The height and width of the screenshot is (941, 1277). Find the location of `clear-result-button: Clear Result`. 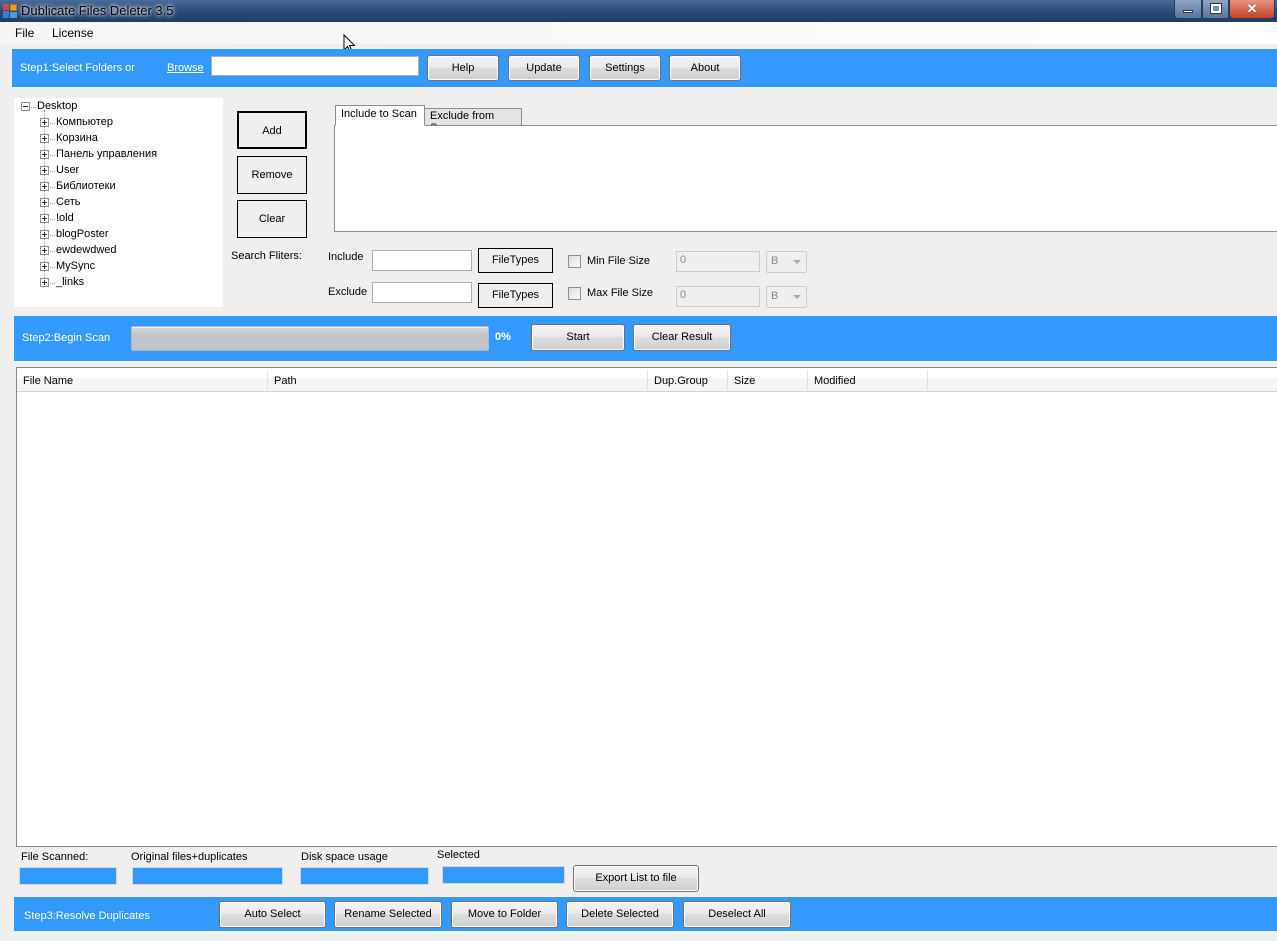

clear-result-button: Clear Result is located at coordinates (682, 337).